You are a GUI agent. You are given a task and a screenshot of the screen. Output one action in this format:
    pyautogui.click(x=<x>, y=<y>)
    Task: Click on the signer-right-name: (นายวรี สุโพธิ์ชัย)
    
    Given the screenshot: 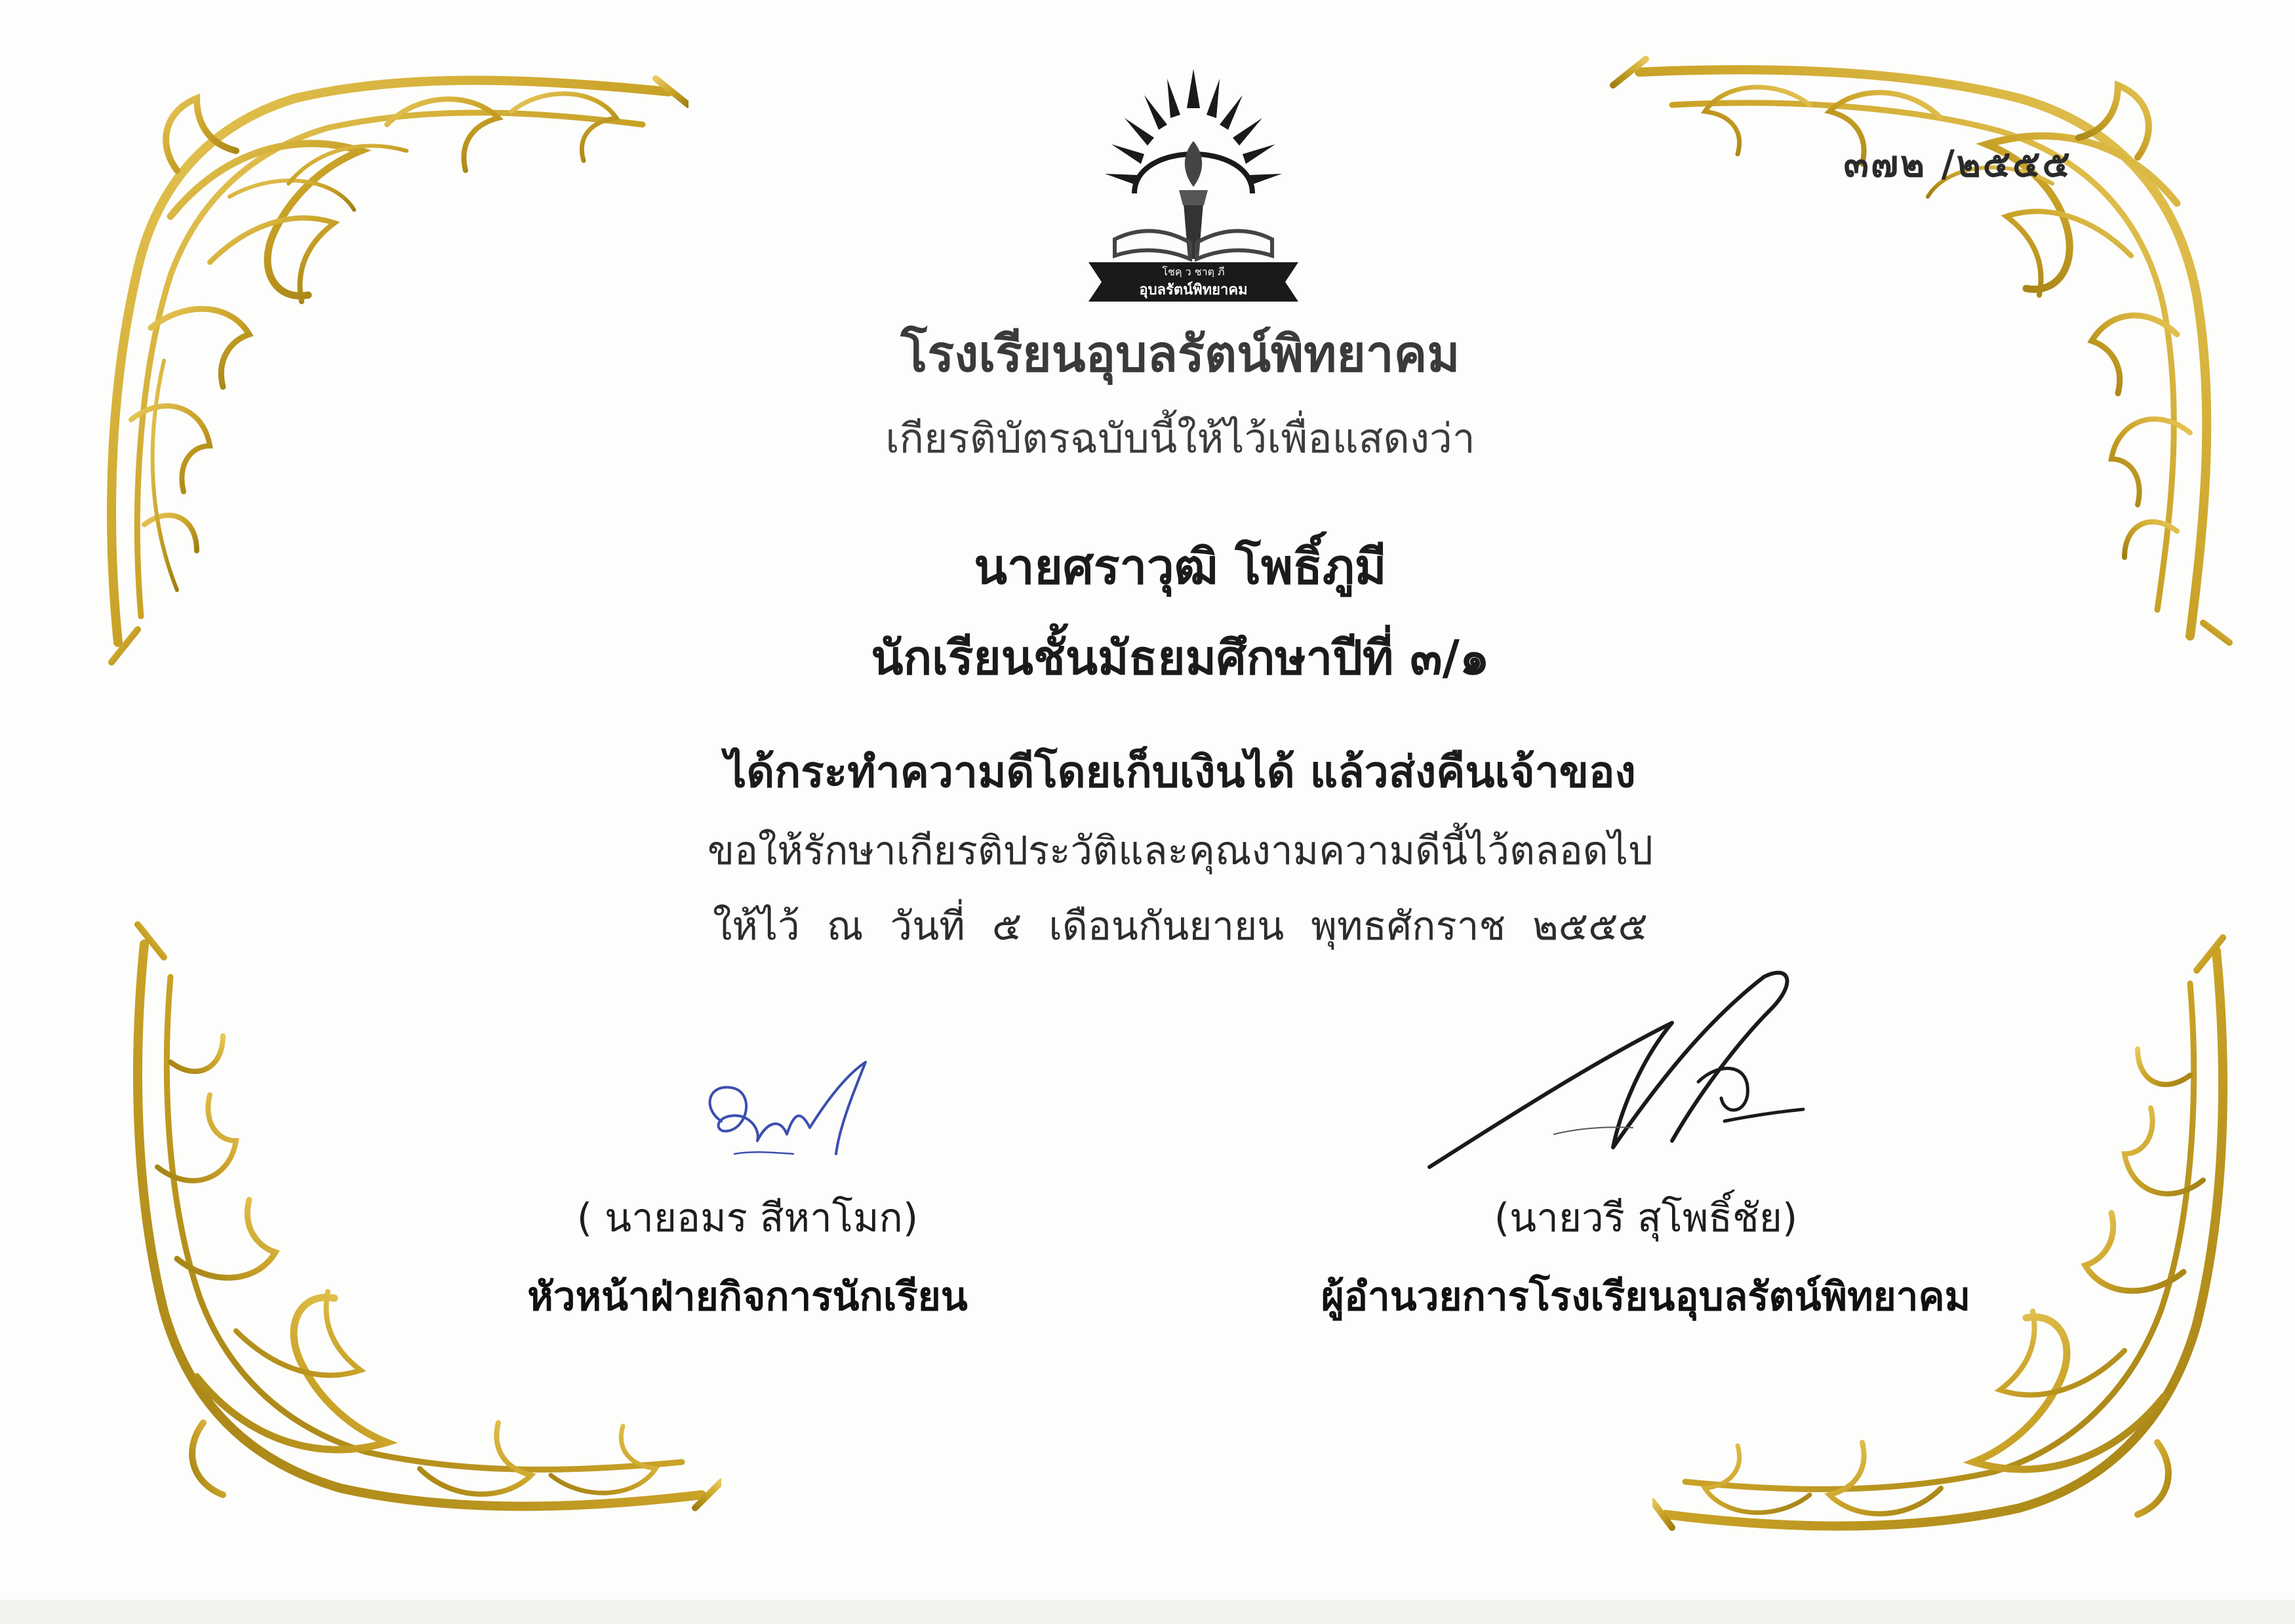 What is the action you would take?
    pyautogui.click(x=1646, y=1218)
    